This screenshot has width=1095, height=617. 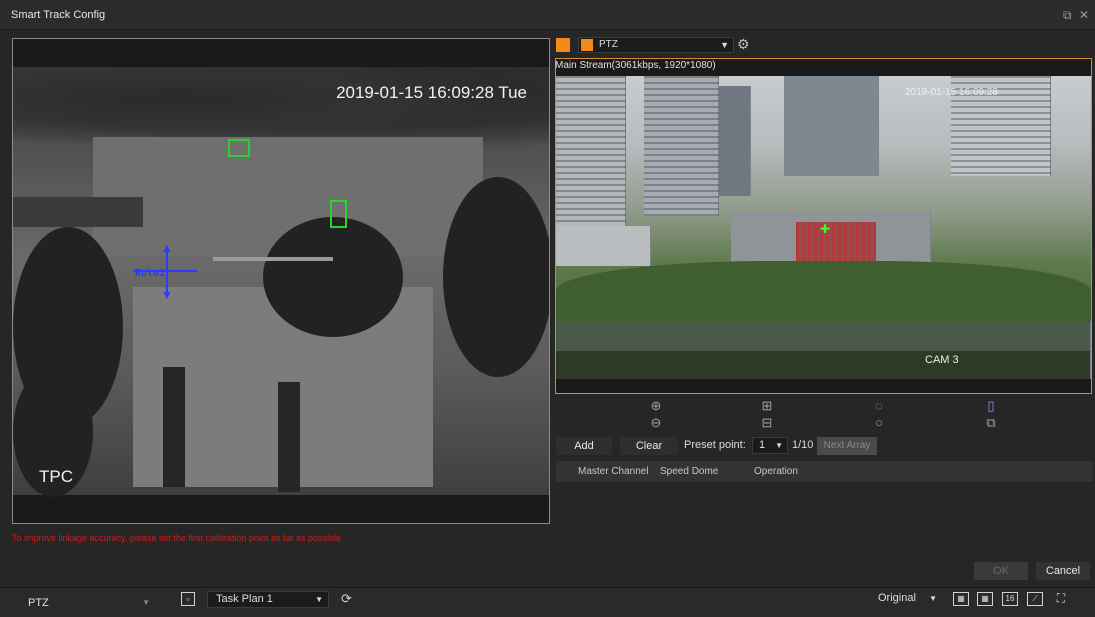 I want to click on arrow-up-icon: ▲, so click(x=167, y=248).